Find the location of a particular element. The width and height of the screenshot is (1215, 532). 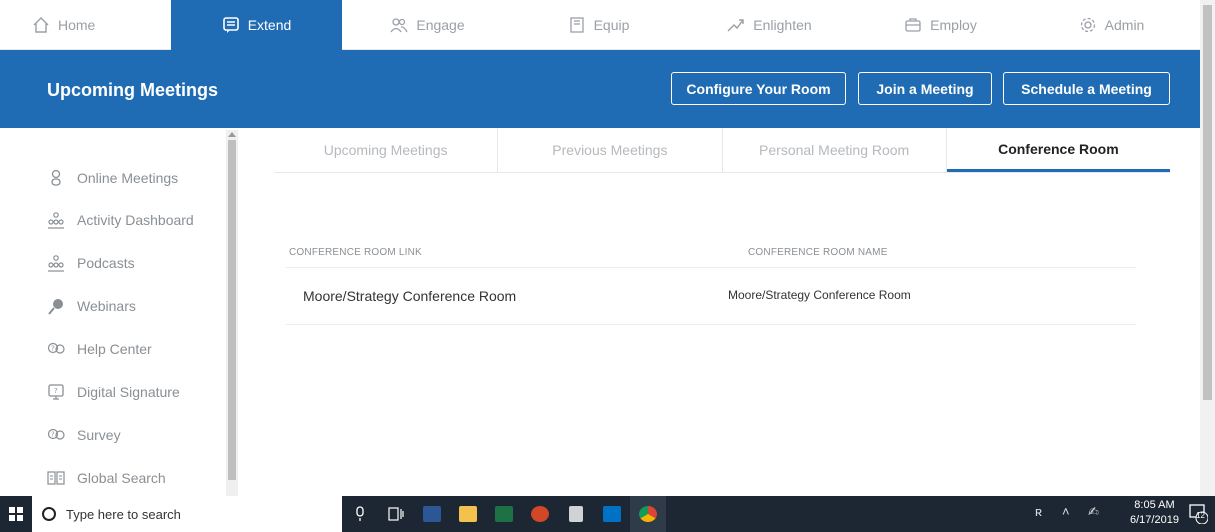

nav-engage: Engage is located at coordinates (427, 25).